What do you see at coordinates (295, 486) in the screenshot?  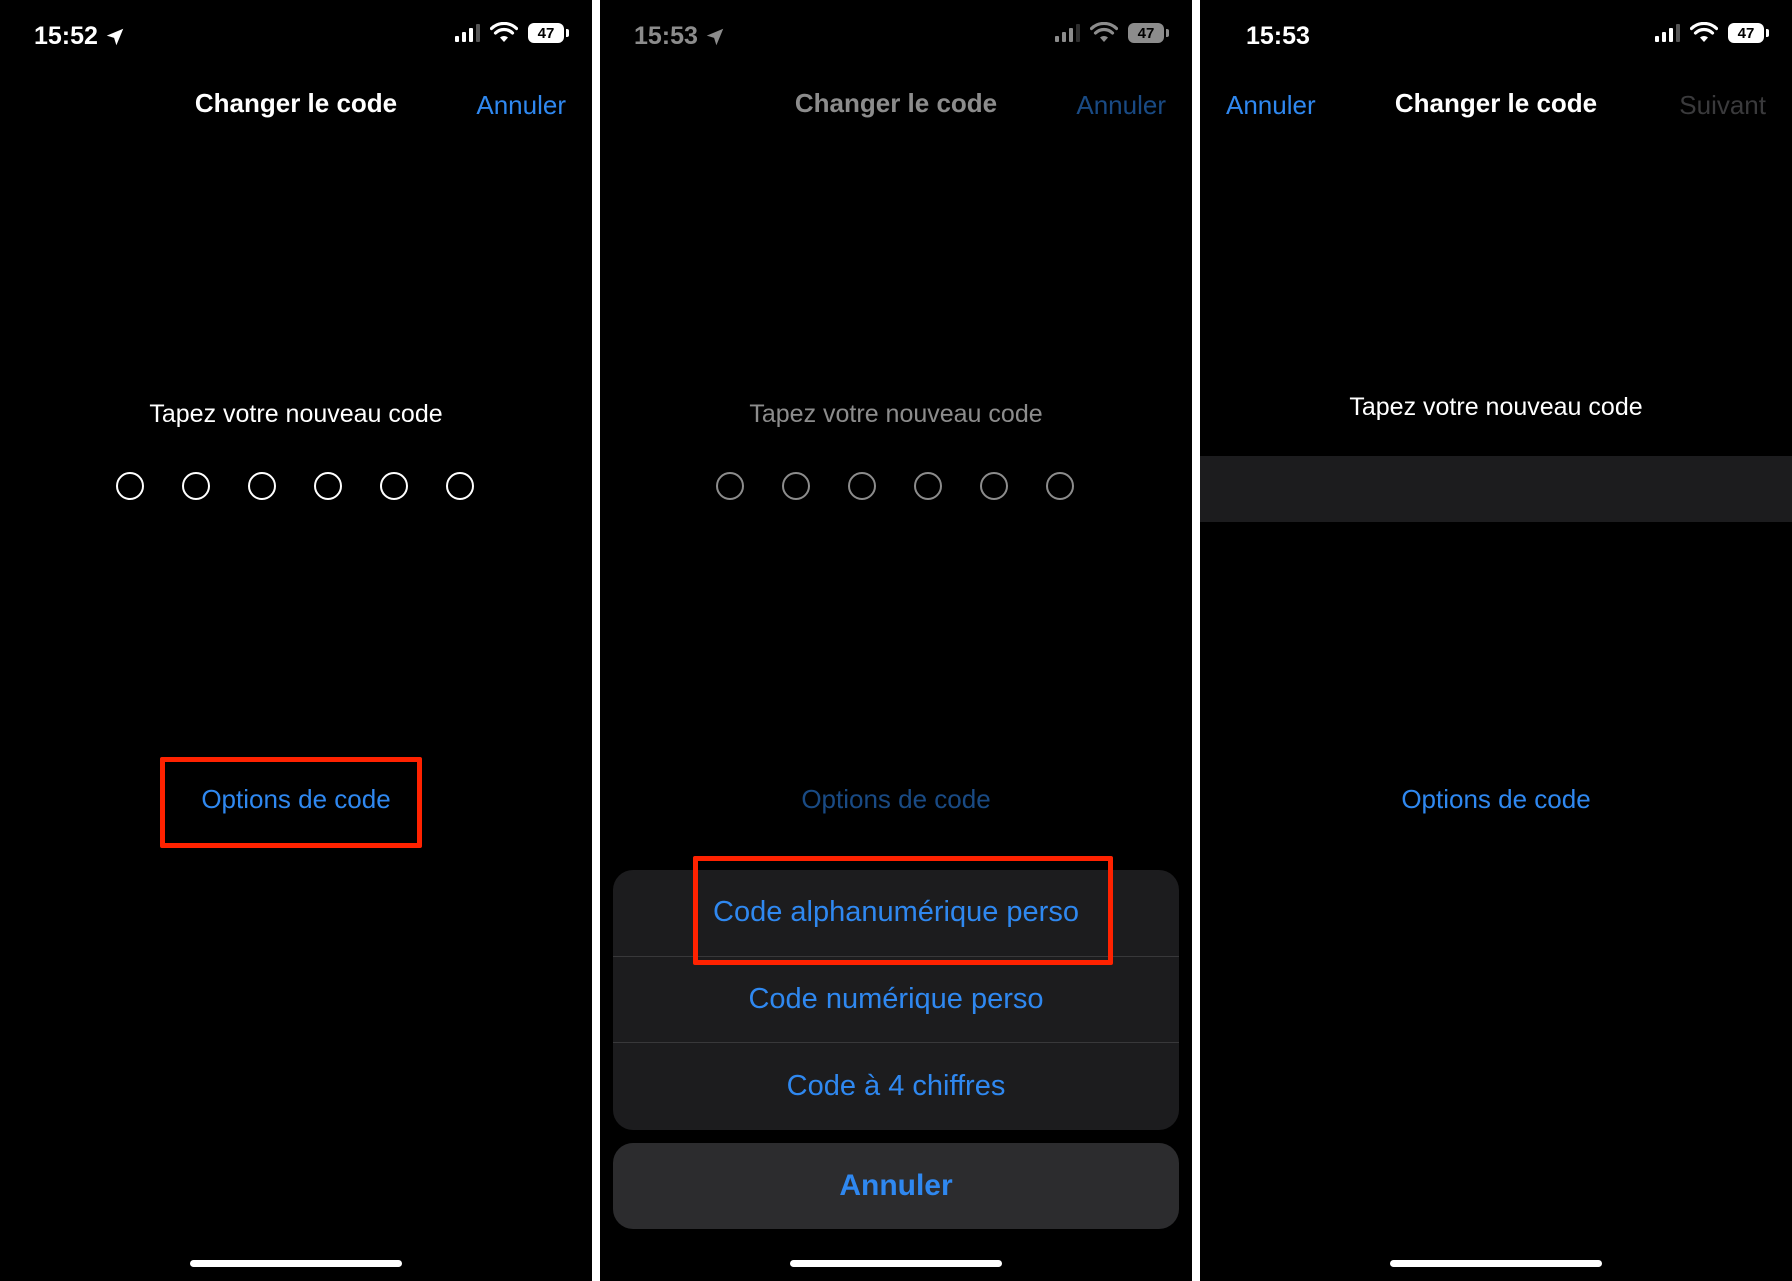 I see `passcode-dots` at bounding box center [295, 486].